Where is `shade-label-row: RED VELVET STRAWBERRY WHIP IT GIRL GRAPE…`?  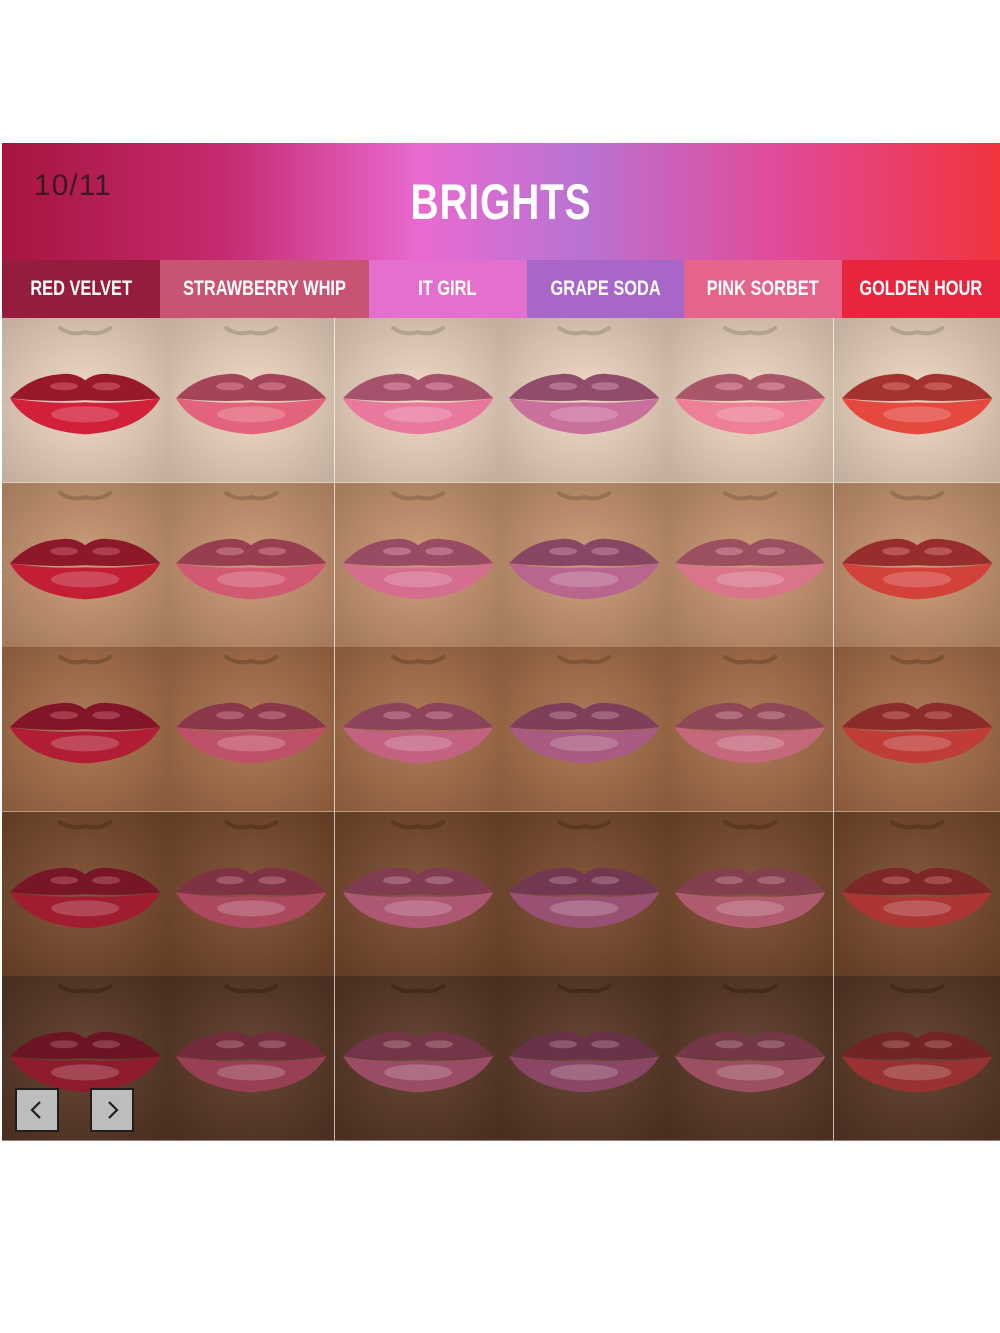
shade-label-row: RED VELVET STRAWBERRY WHIP IT GIRL GRAPE… is located at coordinates (501, 289).